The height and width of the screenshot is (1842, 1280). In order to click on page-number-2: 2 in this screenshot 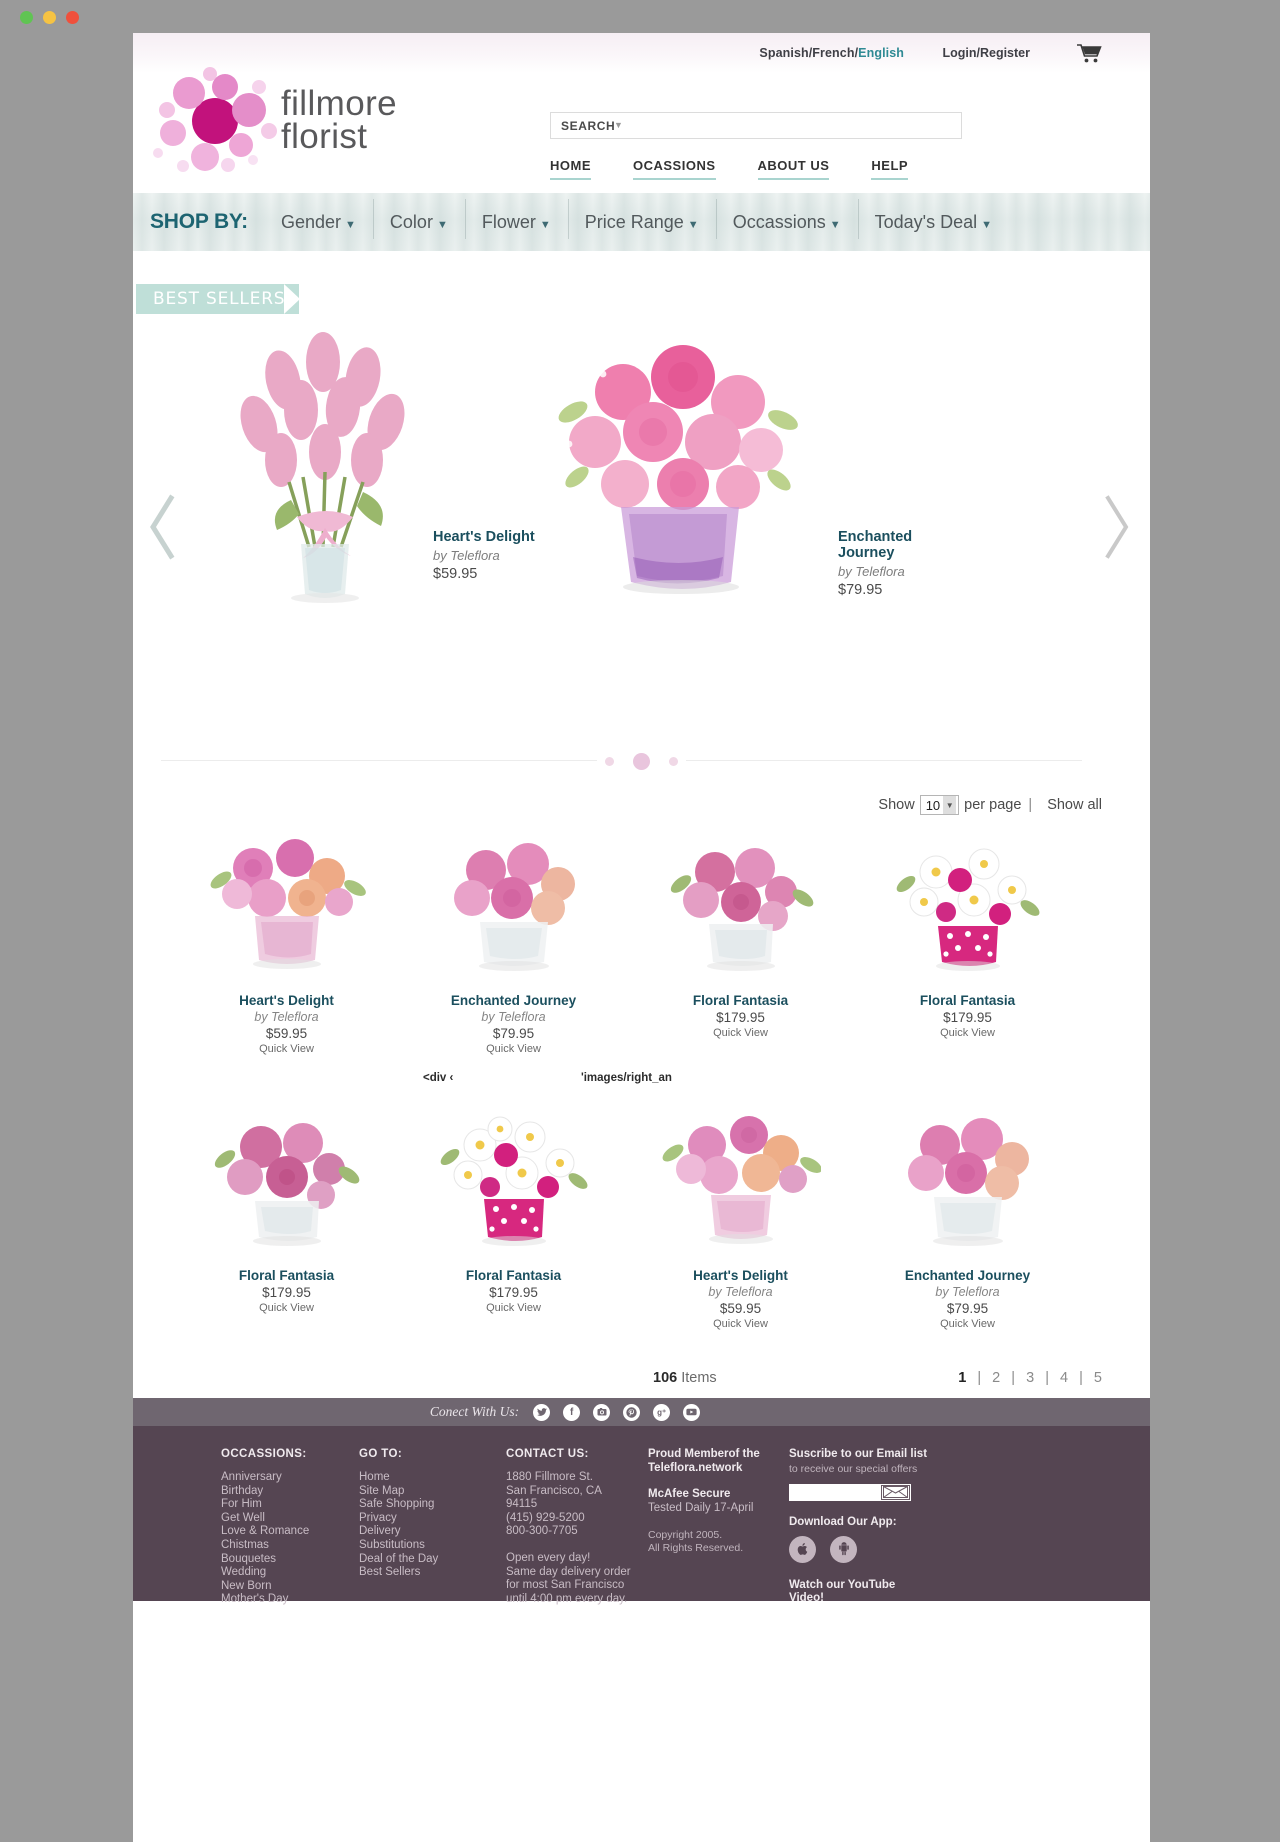, I will do `click(996, 1378)`.